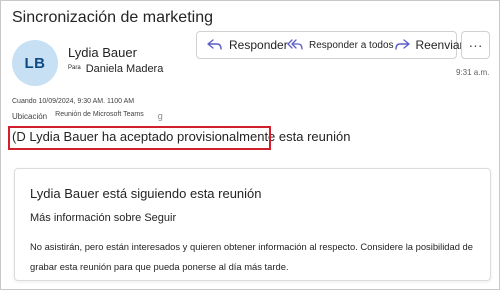  I want to click on learn-more-link: Más información sobre Seguir, so click(103, 218).